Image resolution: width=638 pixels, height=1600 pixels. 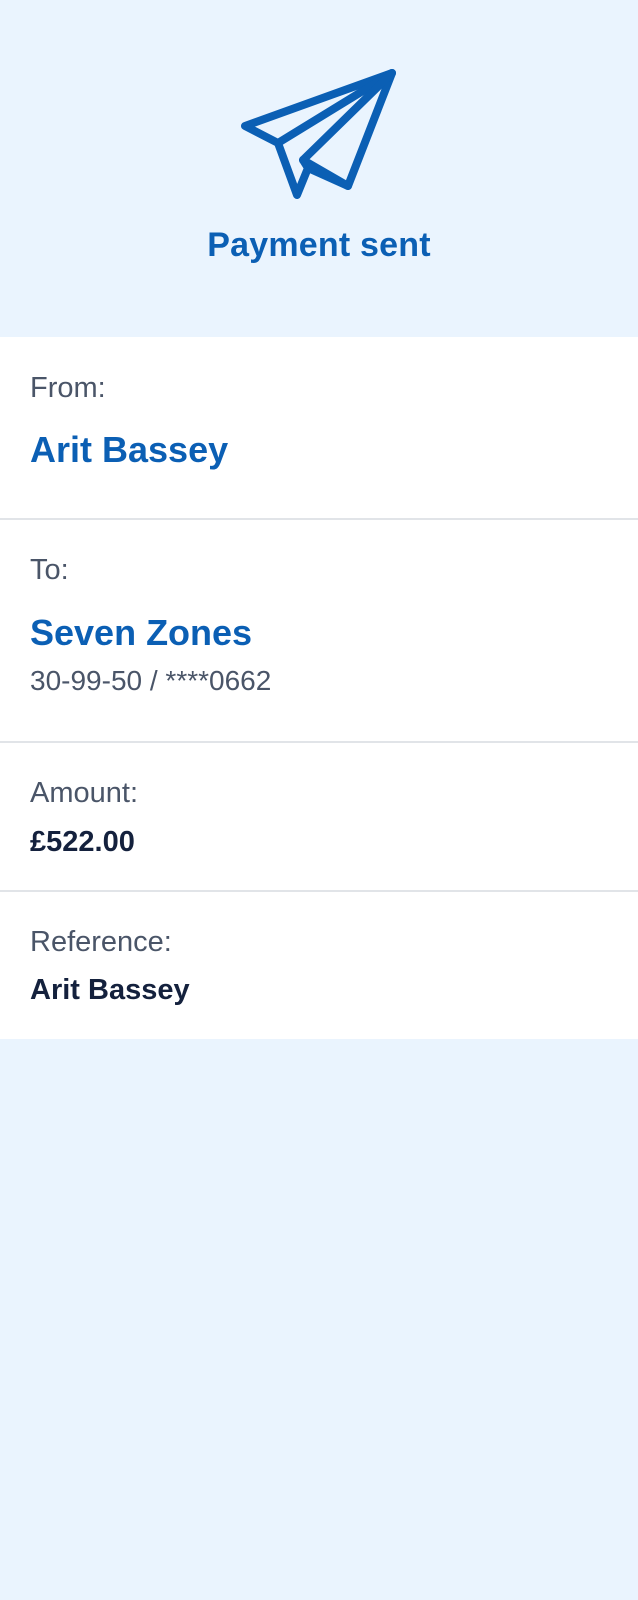 What do you see at coordinates (319, 245) in the screenshot?
I see `page-title: Payment sent` at bounding box center [319, 245].